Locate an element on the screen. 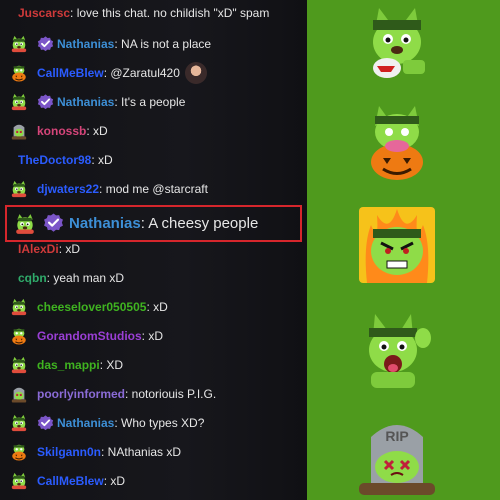 Image resolution: width=500 pixels, height=500 pixels. username: Skilgann0n is located at coordinates (69, 452).